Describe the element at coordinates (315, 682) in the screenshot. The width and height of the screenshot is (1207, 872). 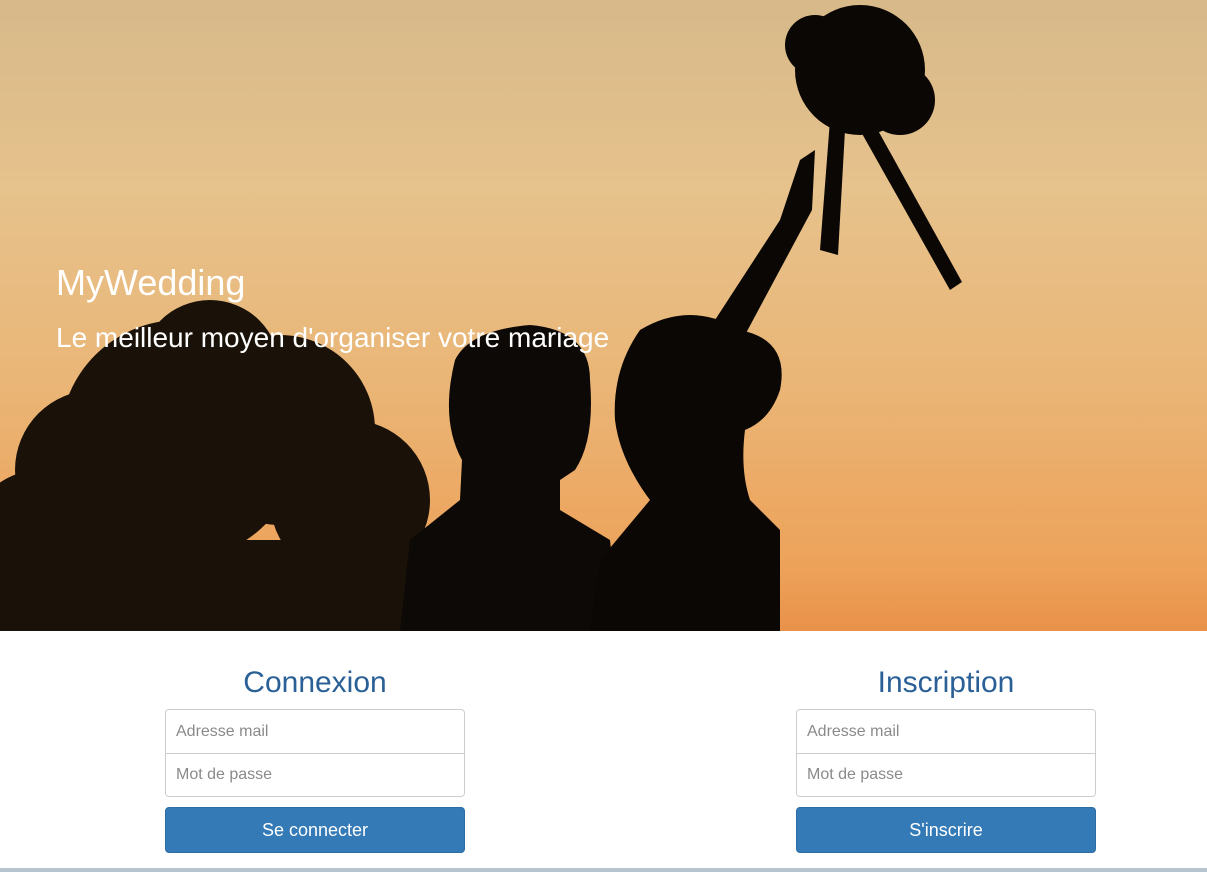
I see `login-heading: Connexion` at that location.